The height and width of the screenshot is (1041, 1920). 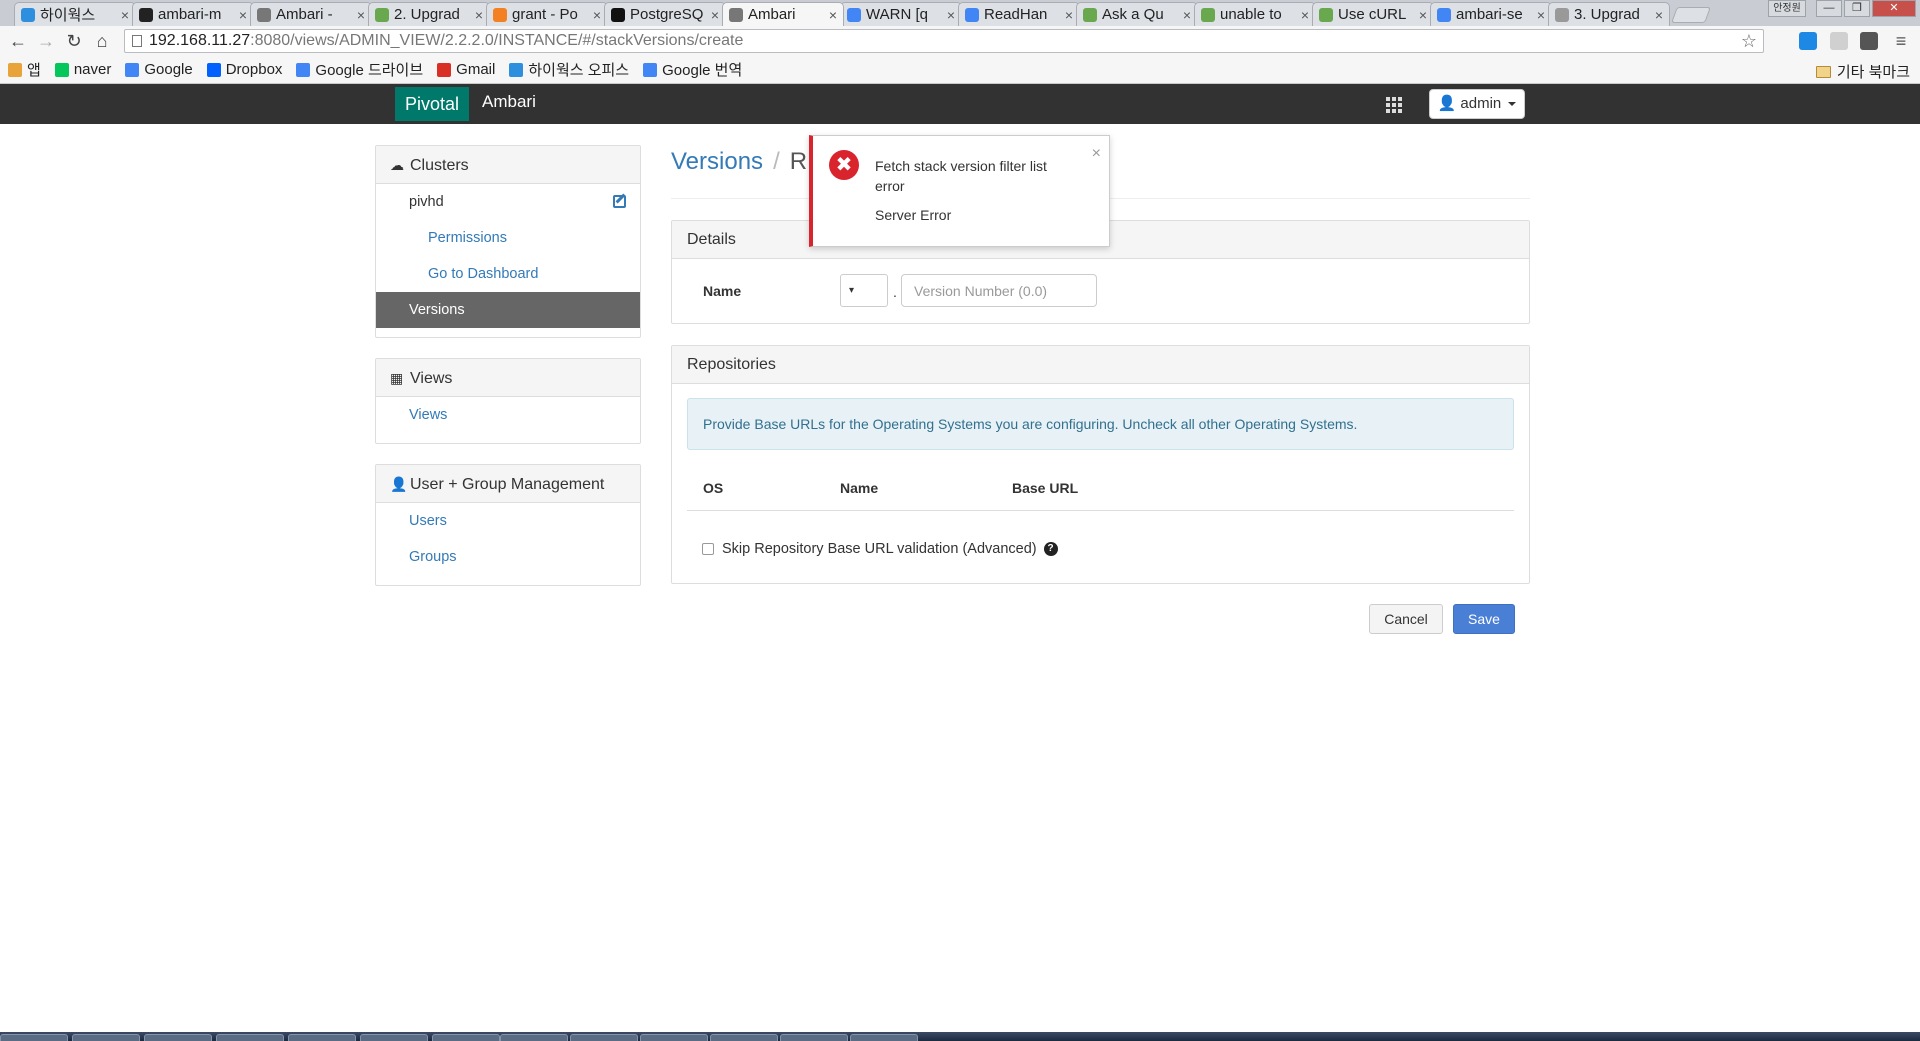 I want to click on cancel-button: Cancel, so click(x=1406, y=619).